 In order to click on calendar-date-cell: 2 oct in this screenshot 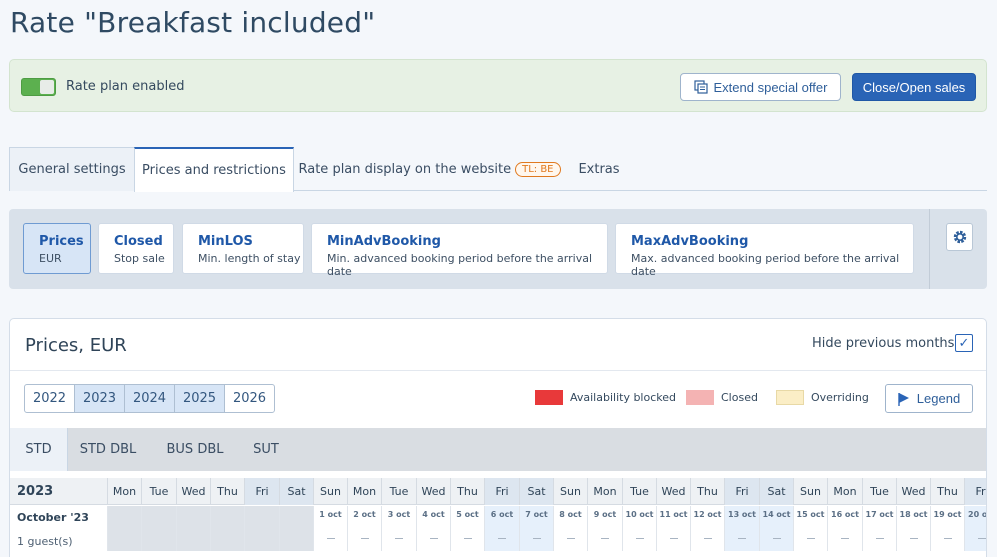, I will do `click(364, 528)`.